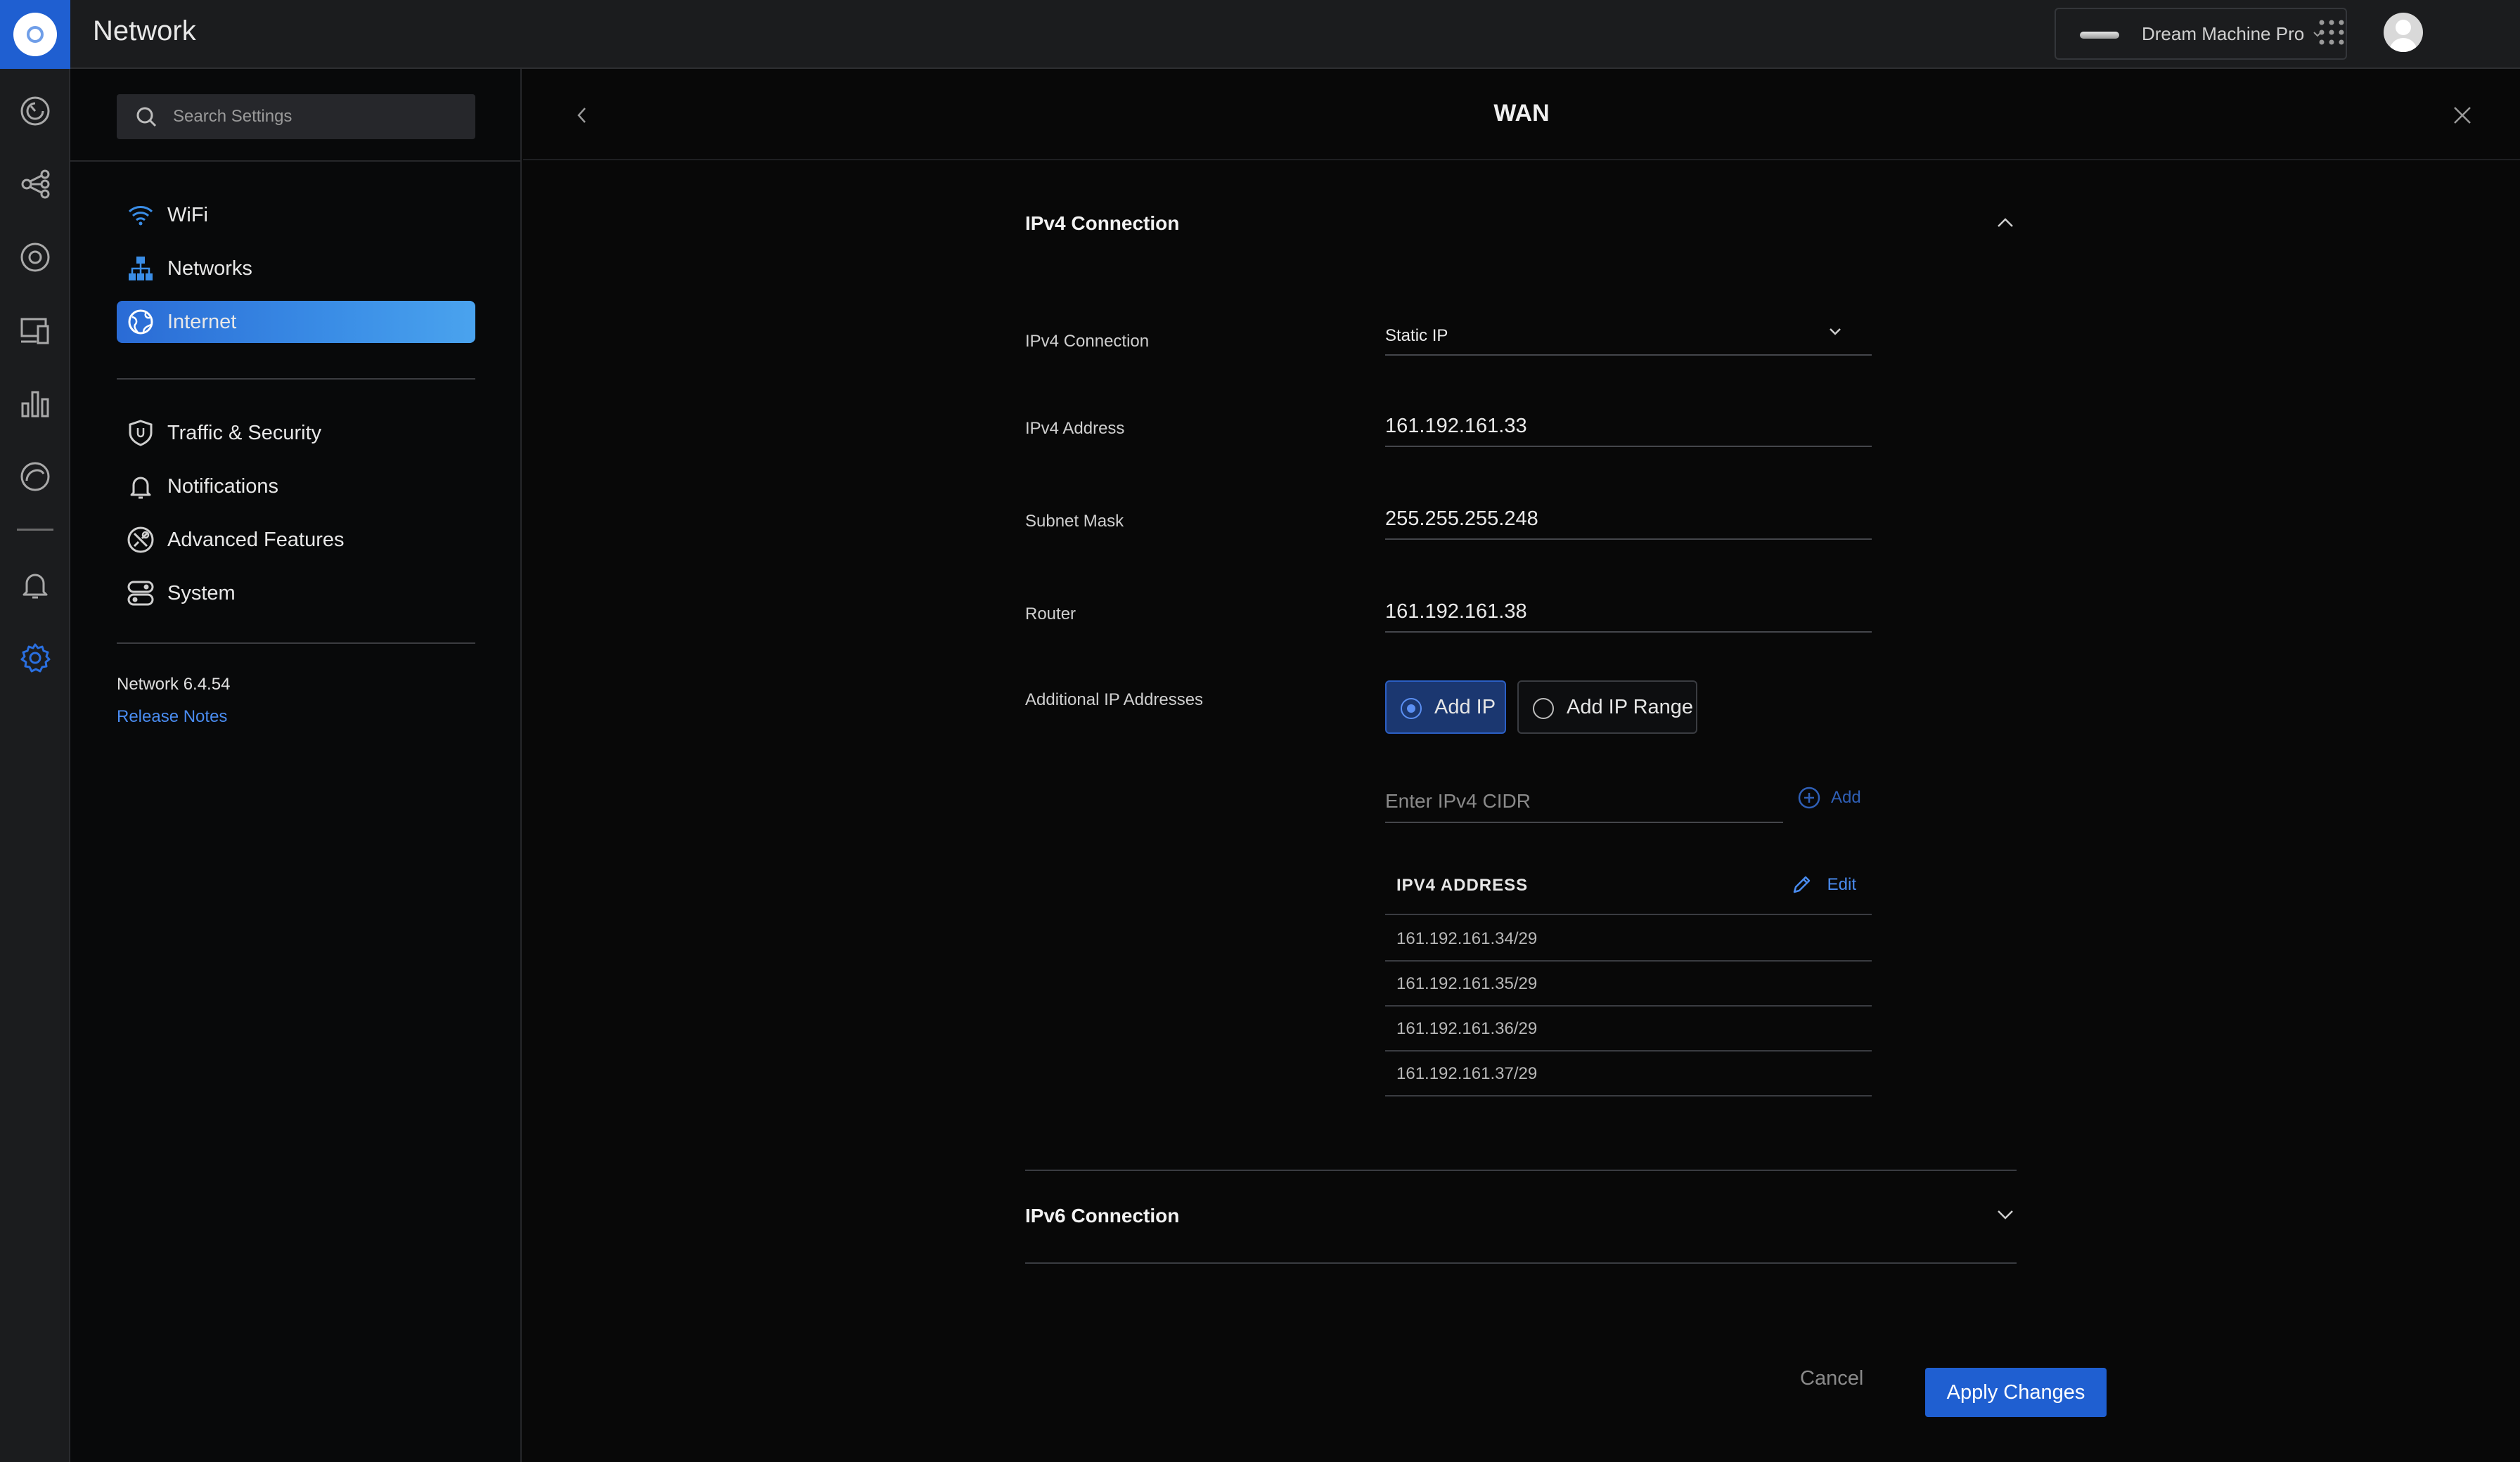 The height and width of the screenshot is (1462, 2520). What do you see at coordinates (1544, 708) in the screenshot?
I see `radio-unselected` at bounding box center [1544, 708].